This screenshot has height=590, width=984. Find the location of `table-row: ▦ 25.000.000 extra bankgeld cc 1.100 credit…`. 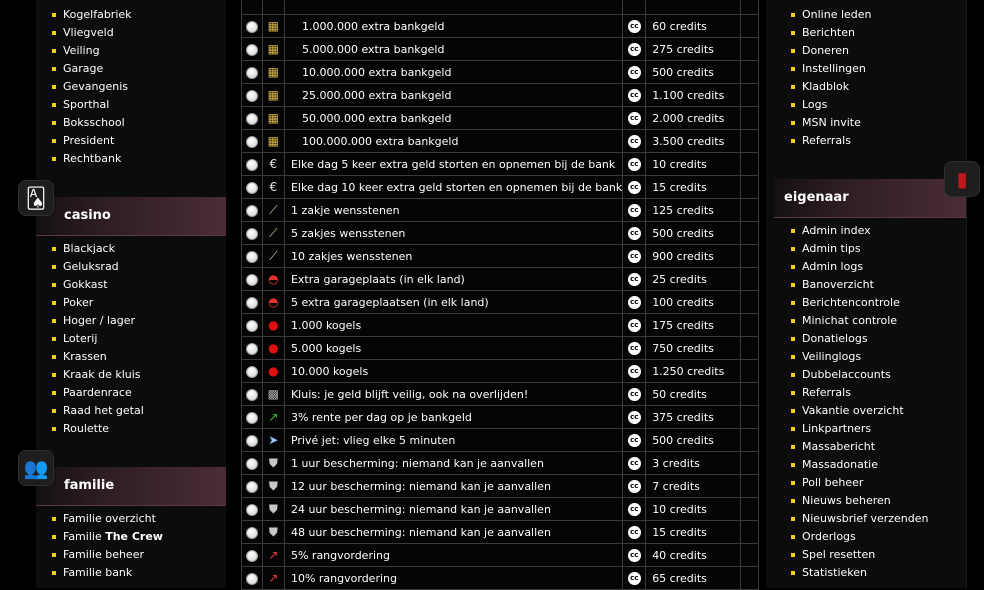

table-row: ▦ 25.000.000 extra bankgeld cc 1.100 credit… is located at coordinates (500, 95).